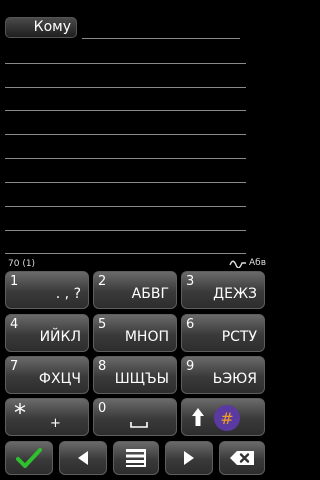 The height and width of the screenshot is (480, 320). What do you see at coordinates (102, 324) in the screenshot?
I see `key-number: 5` at bounding box center [102, 324].